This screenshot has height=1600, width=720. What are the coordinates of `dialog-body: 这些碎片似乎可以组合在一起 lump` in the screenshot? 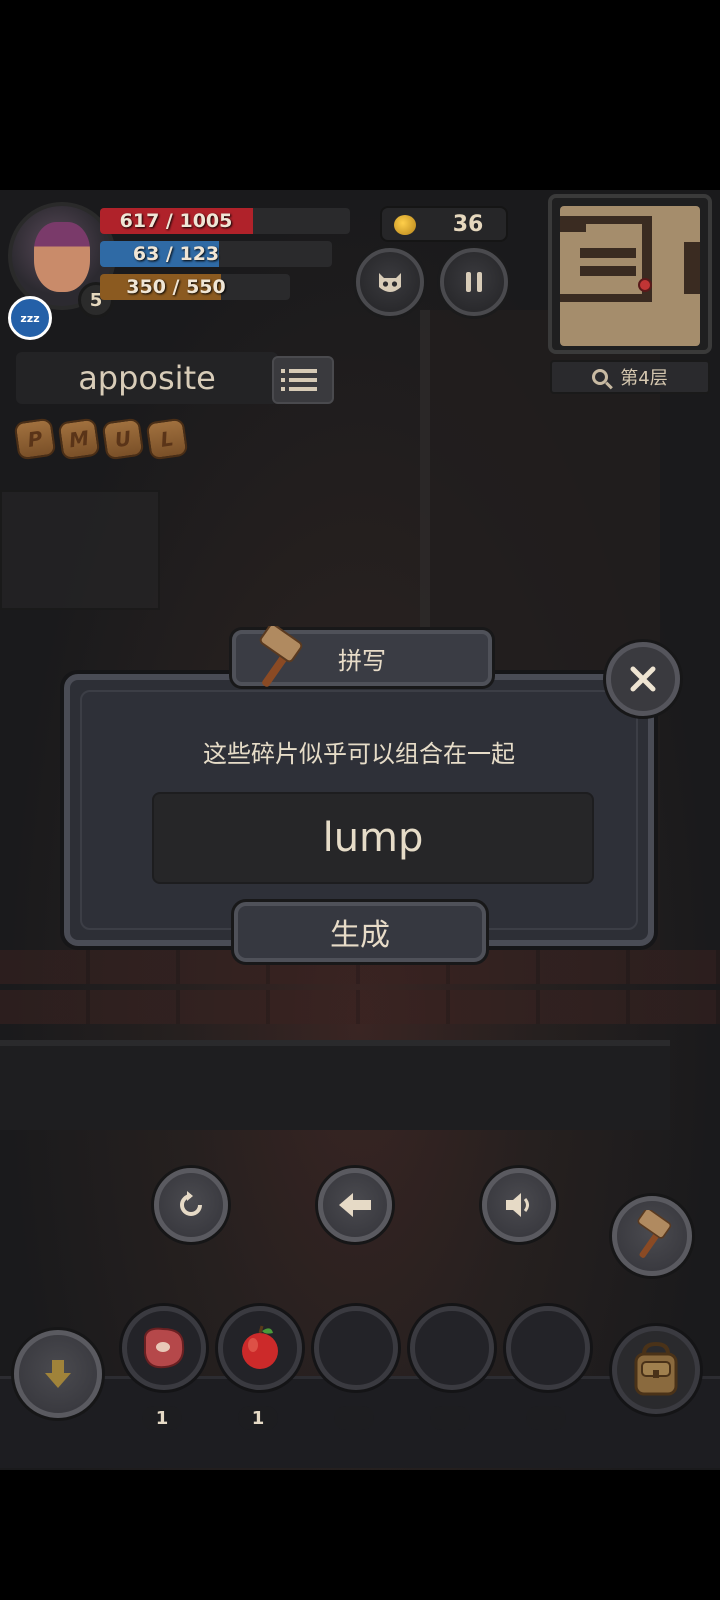 It's located at (359, 810).